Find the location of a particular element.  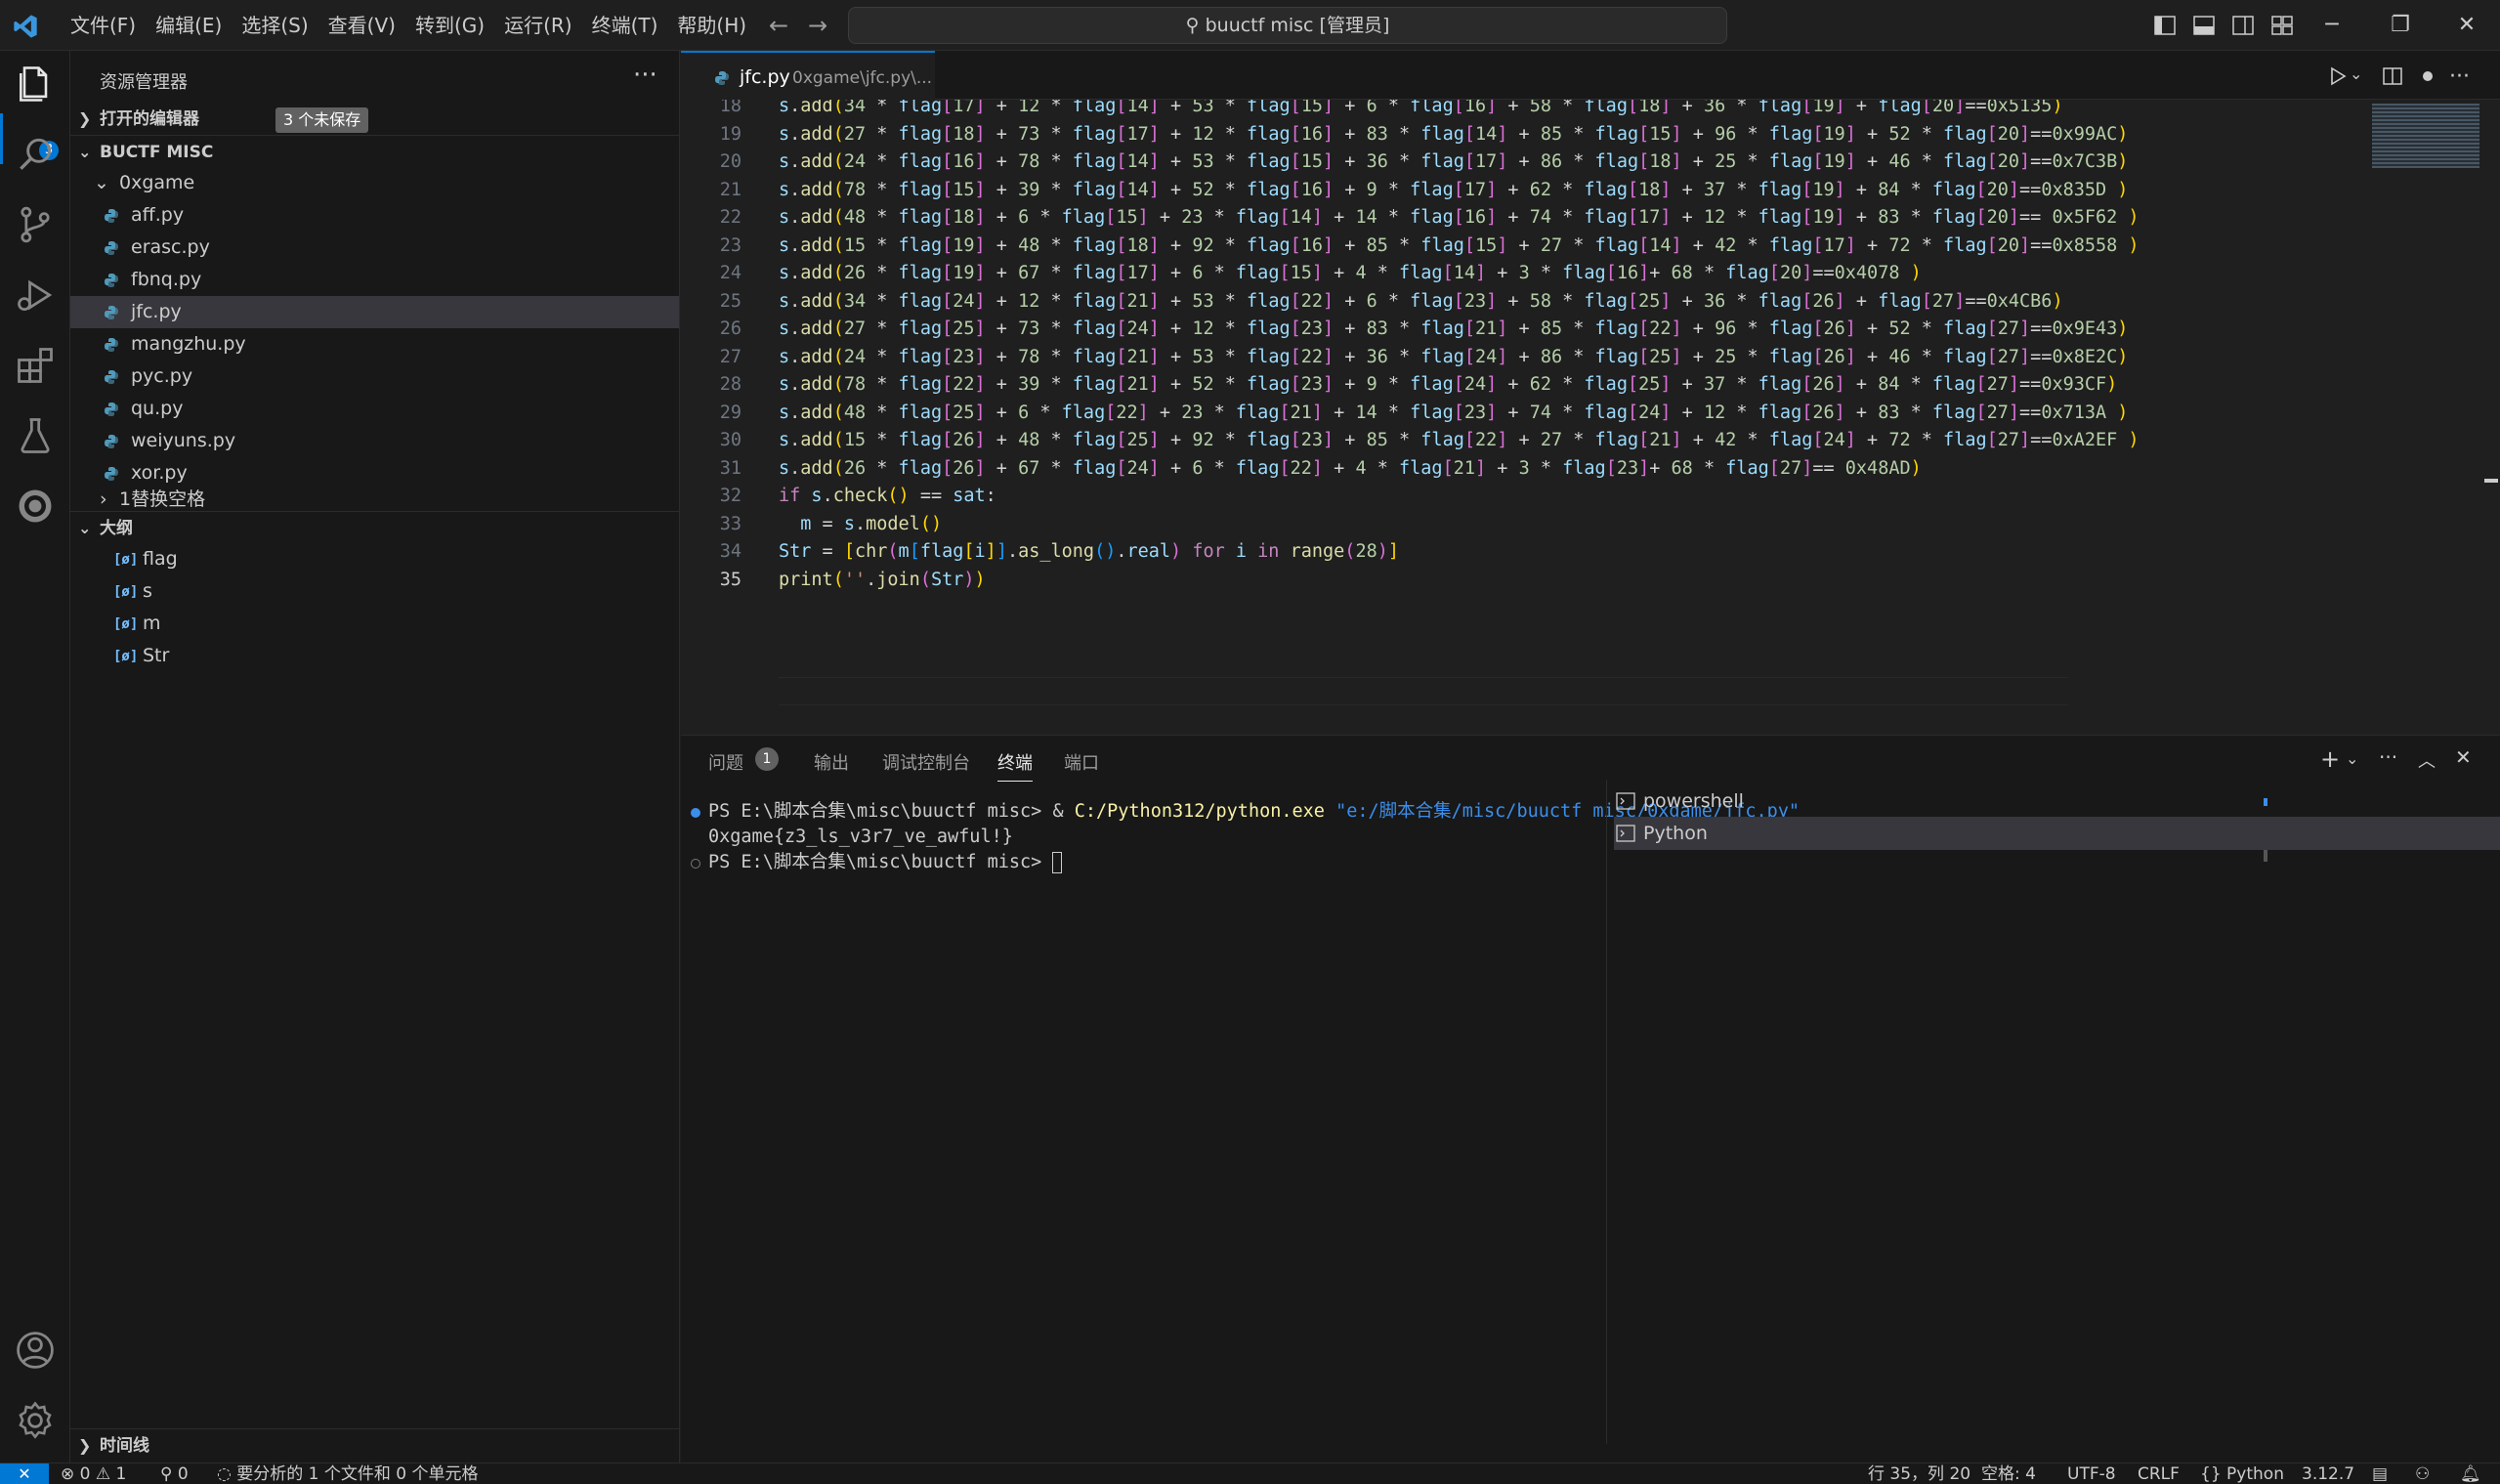

restore-icon: ❐ is located at coordinates (2400, 26).